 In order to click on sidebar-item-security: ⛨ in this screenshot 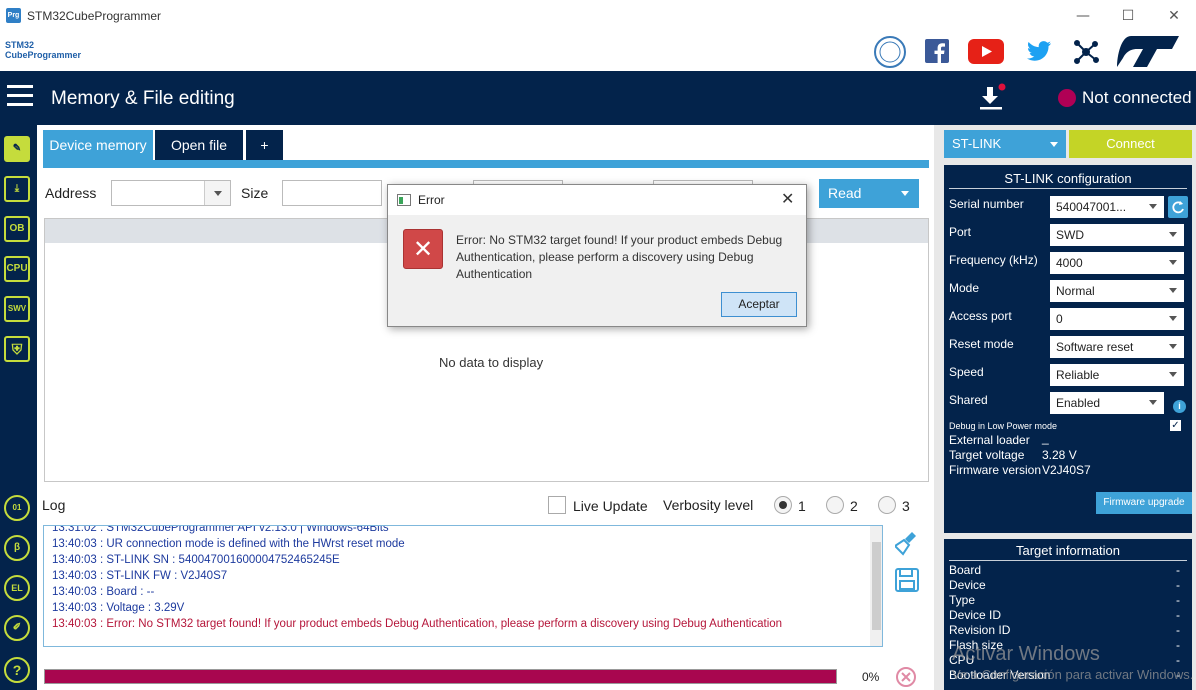, I will do `click(17, 349)`.